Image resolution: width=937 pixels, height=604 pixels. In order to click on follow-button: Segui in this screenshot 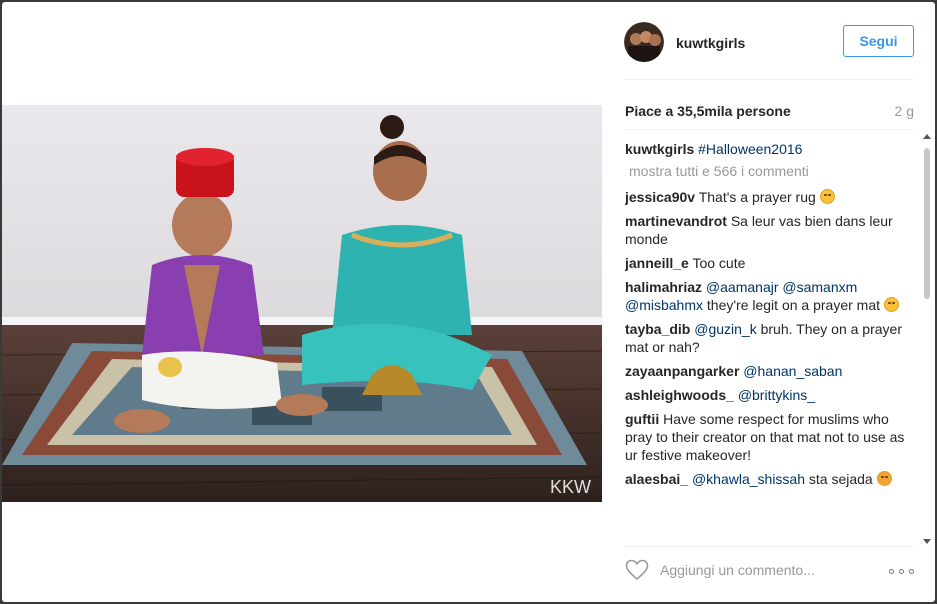, I will do `click(878, 41)`.